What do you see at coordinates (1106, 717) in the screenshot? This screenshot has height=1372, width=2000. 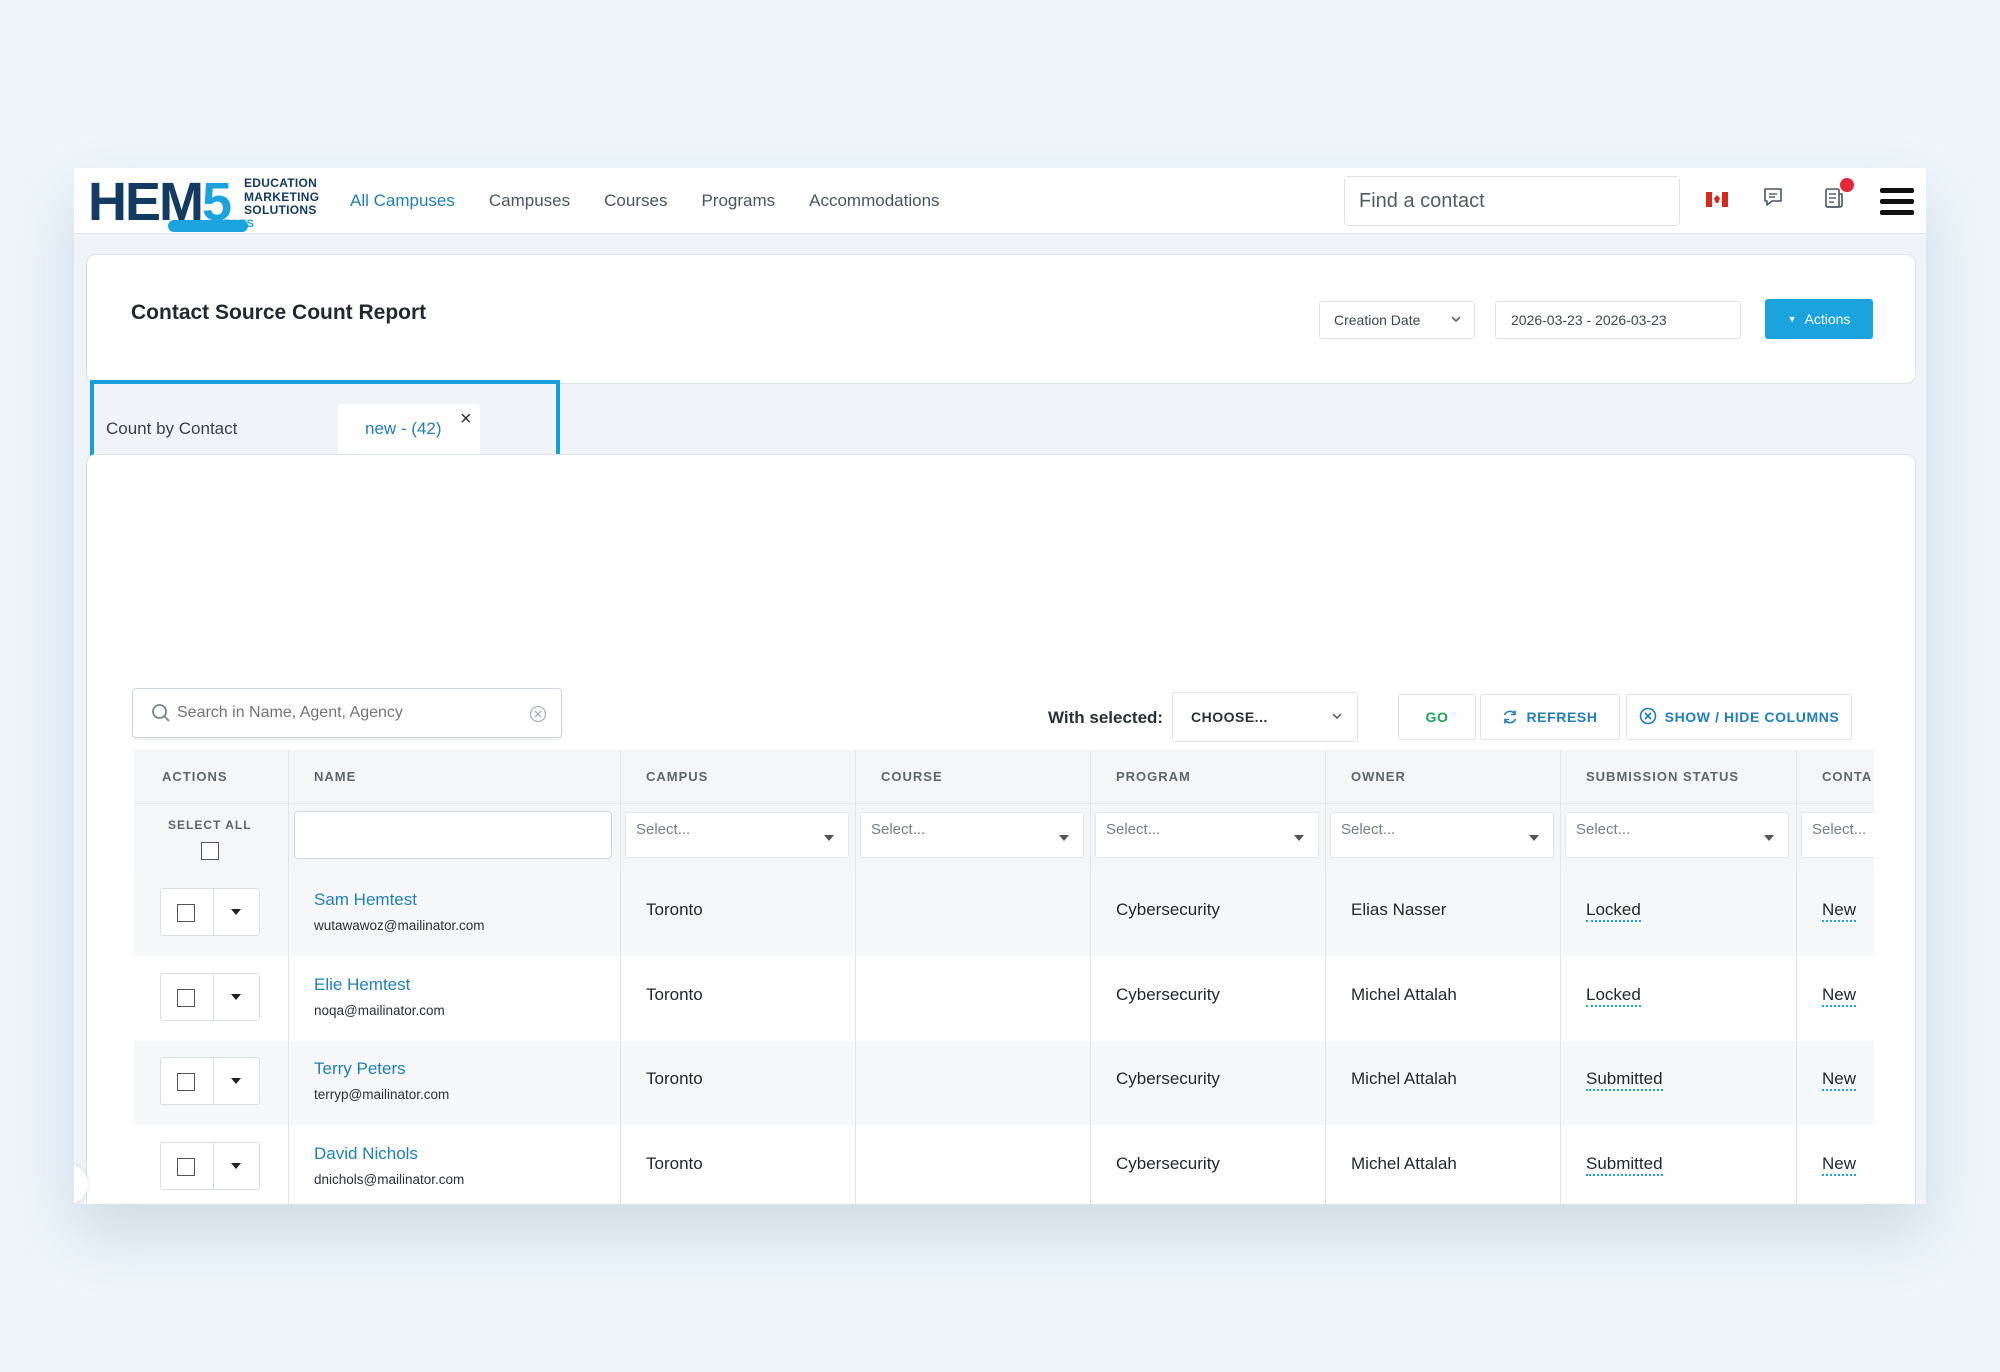 I see `with-selected-label: With selected:` at bounding box center [1106, 717].